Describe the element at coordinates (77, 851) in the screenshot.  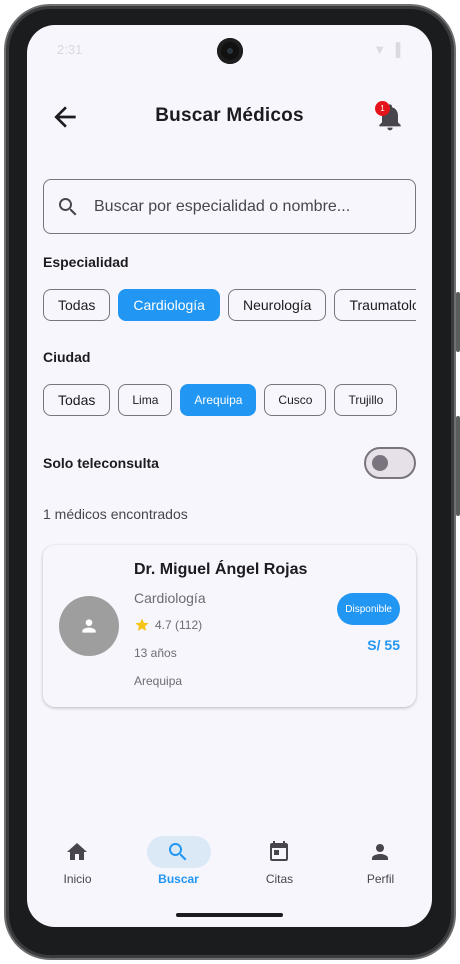
I see `home-icon` at that location.